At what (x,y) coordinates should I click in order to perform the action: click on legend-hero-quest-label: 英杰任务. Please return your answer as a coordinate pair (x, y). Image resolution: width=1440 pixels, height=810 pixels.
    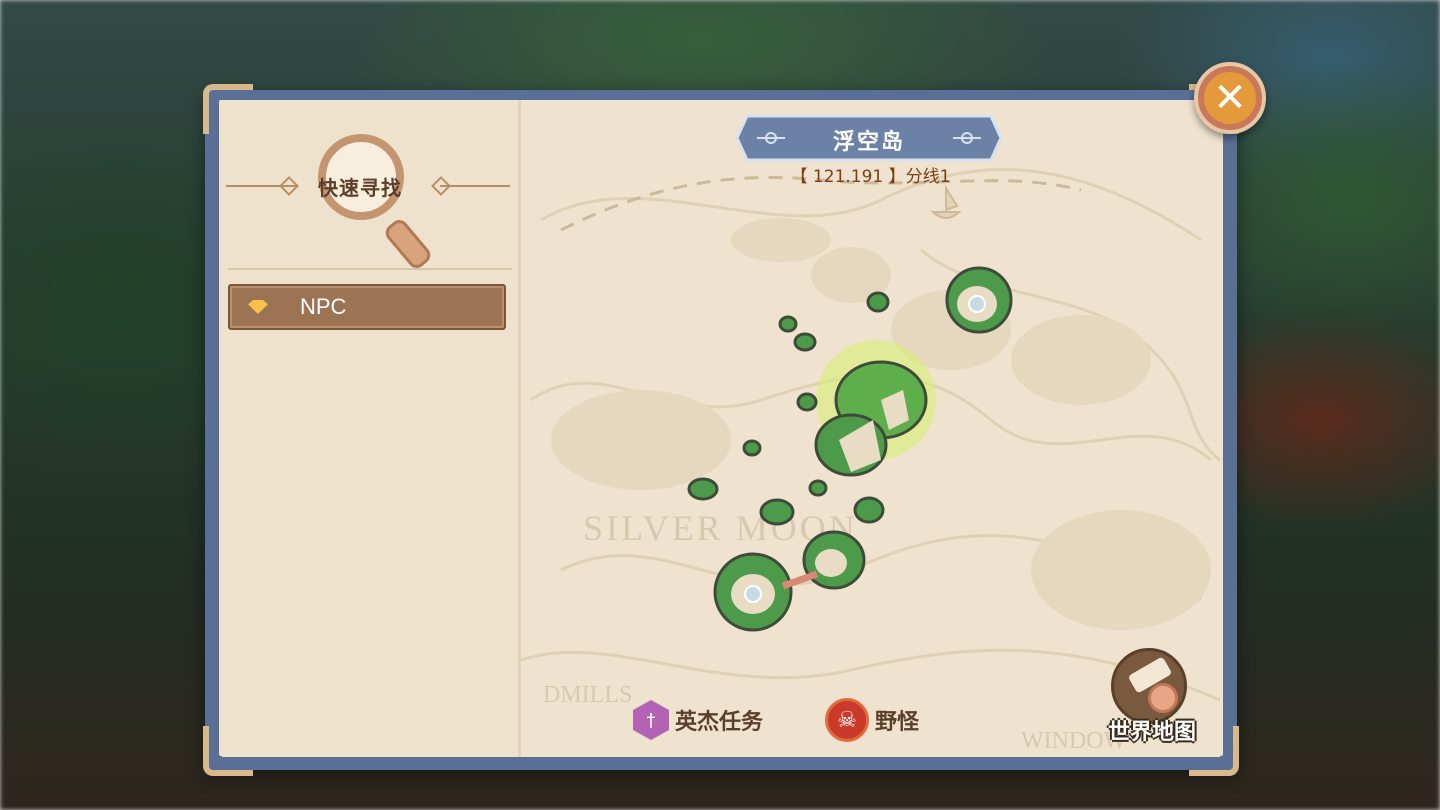
    Looking at the image, I should click on (719, 722).